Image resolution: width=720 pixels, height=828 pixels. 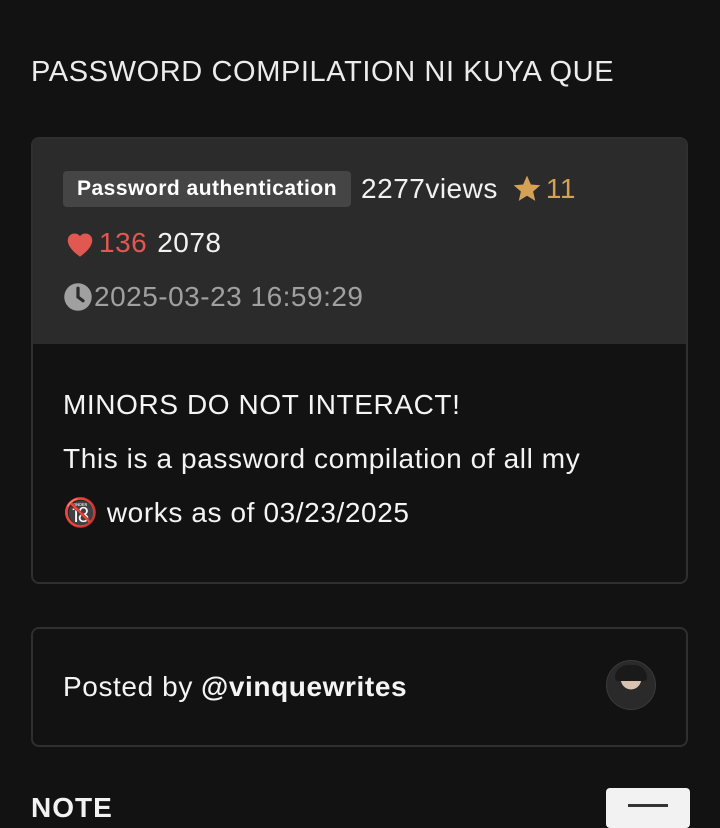 What do you see at coordinates (258, 512) in the screenshot?
I see `body-line-3-text: works as of 03/23/2025` at bounding box center [258, 512].